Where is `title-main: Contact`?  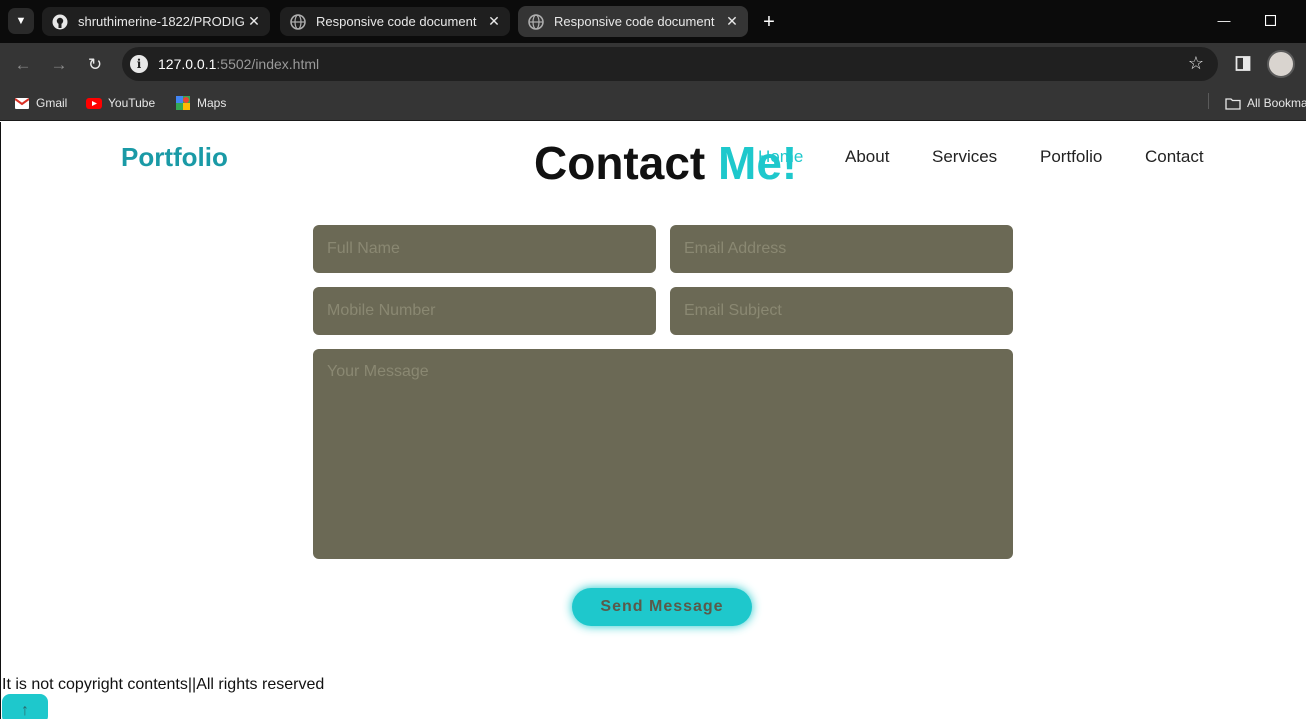
title-main: Contact is located at coordinates (620, 163).